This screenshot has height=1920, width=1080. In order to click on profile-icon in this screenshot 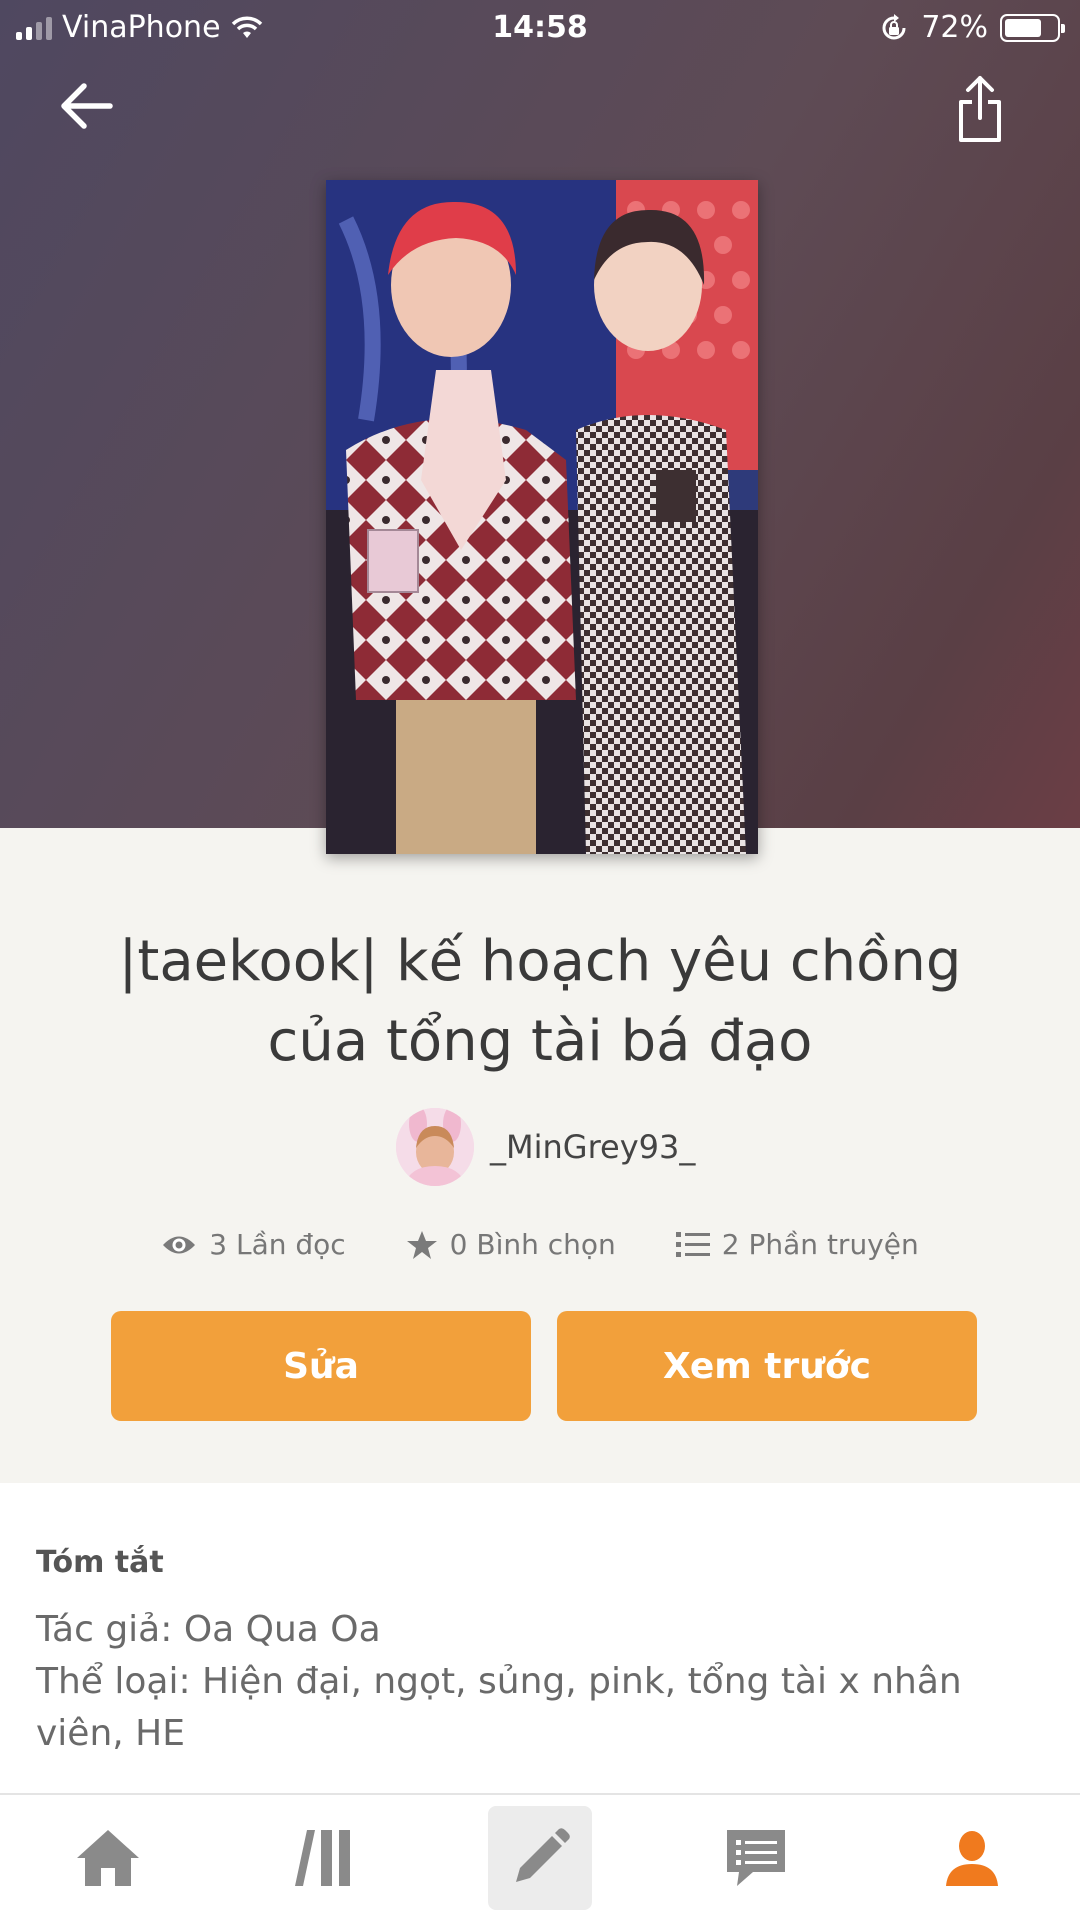, I will do `click(972, 1858)`.